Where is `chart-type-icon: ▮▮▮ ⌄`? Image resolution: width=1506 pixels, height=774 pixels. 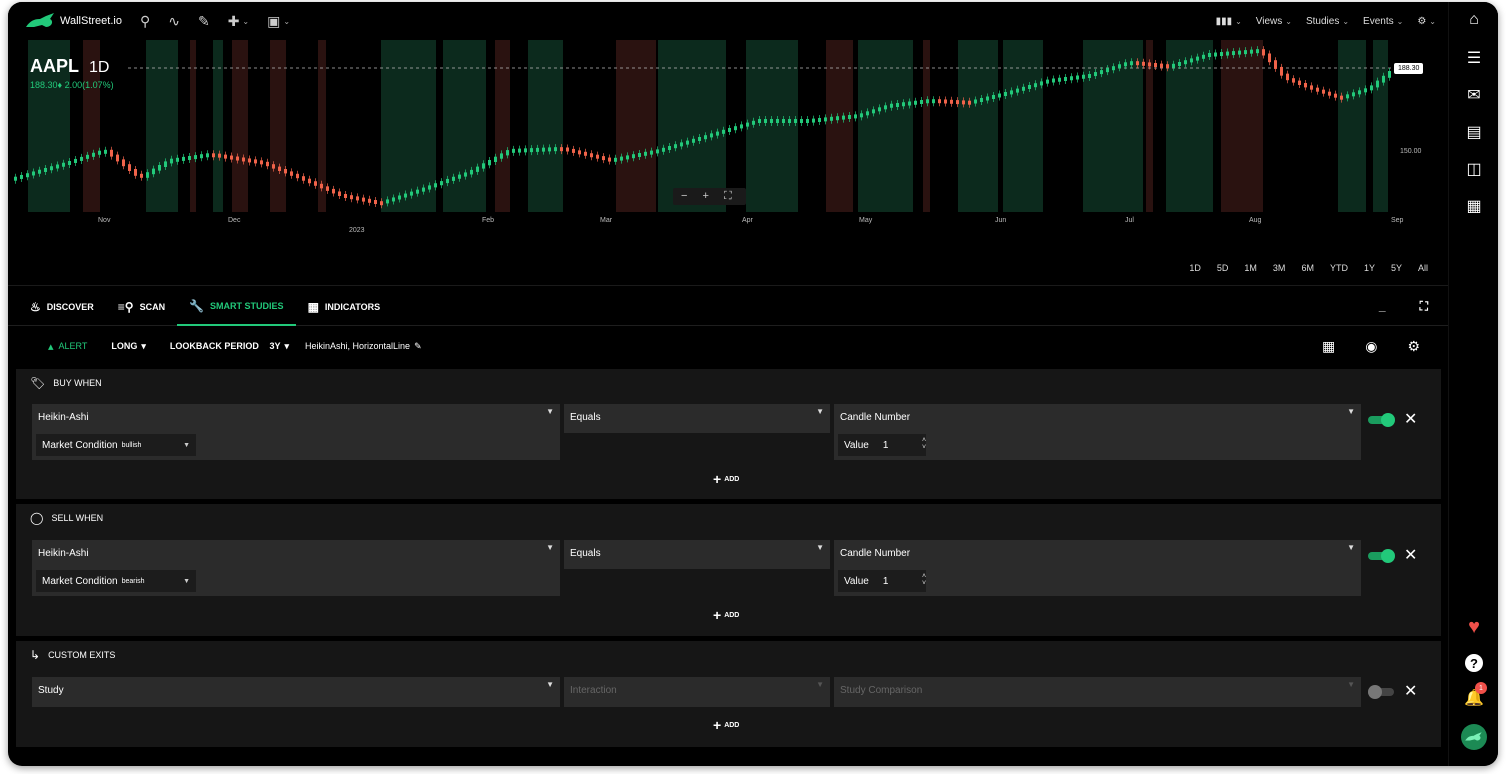 chart-type-icon: ▮▮▮ ⌄ is located at coordinates (1229, 21).